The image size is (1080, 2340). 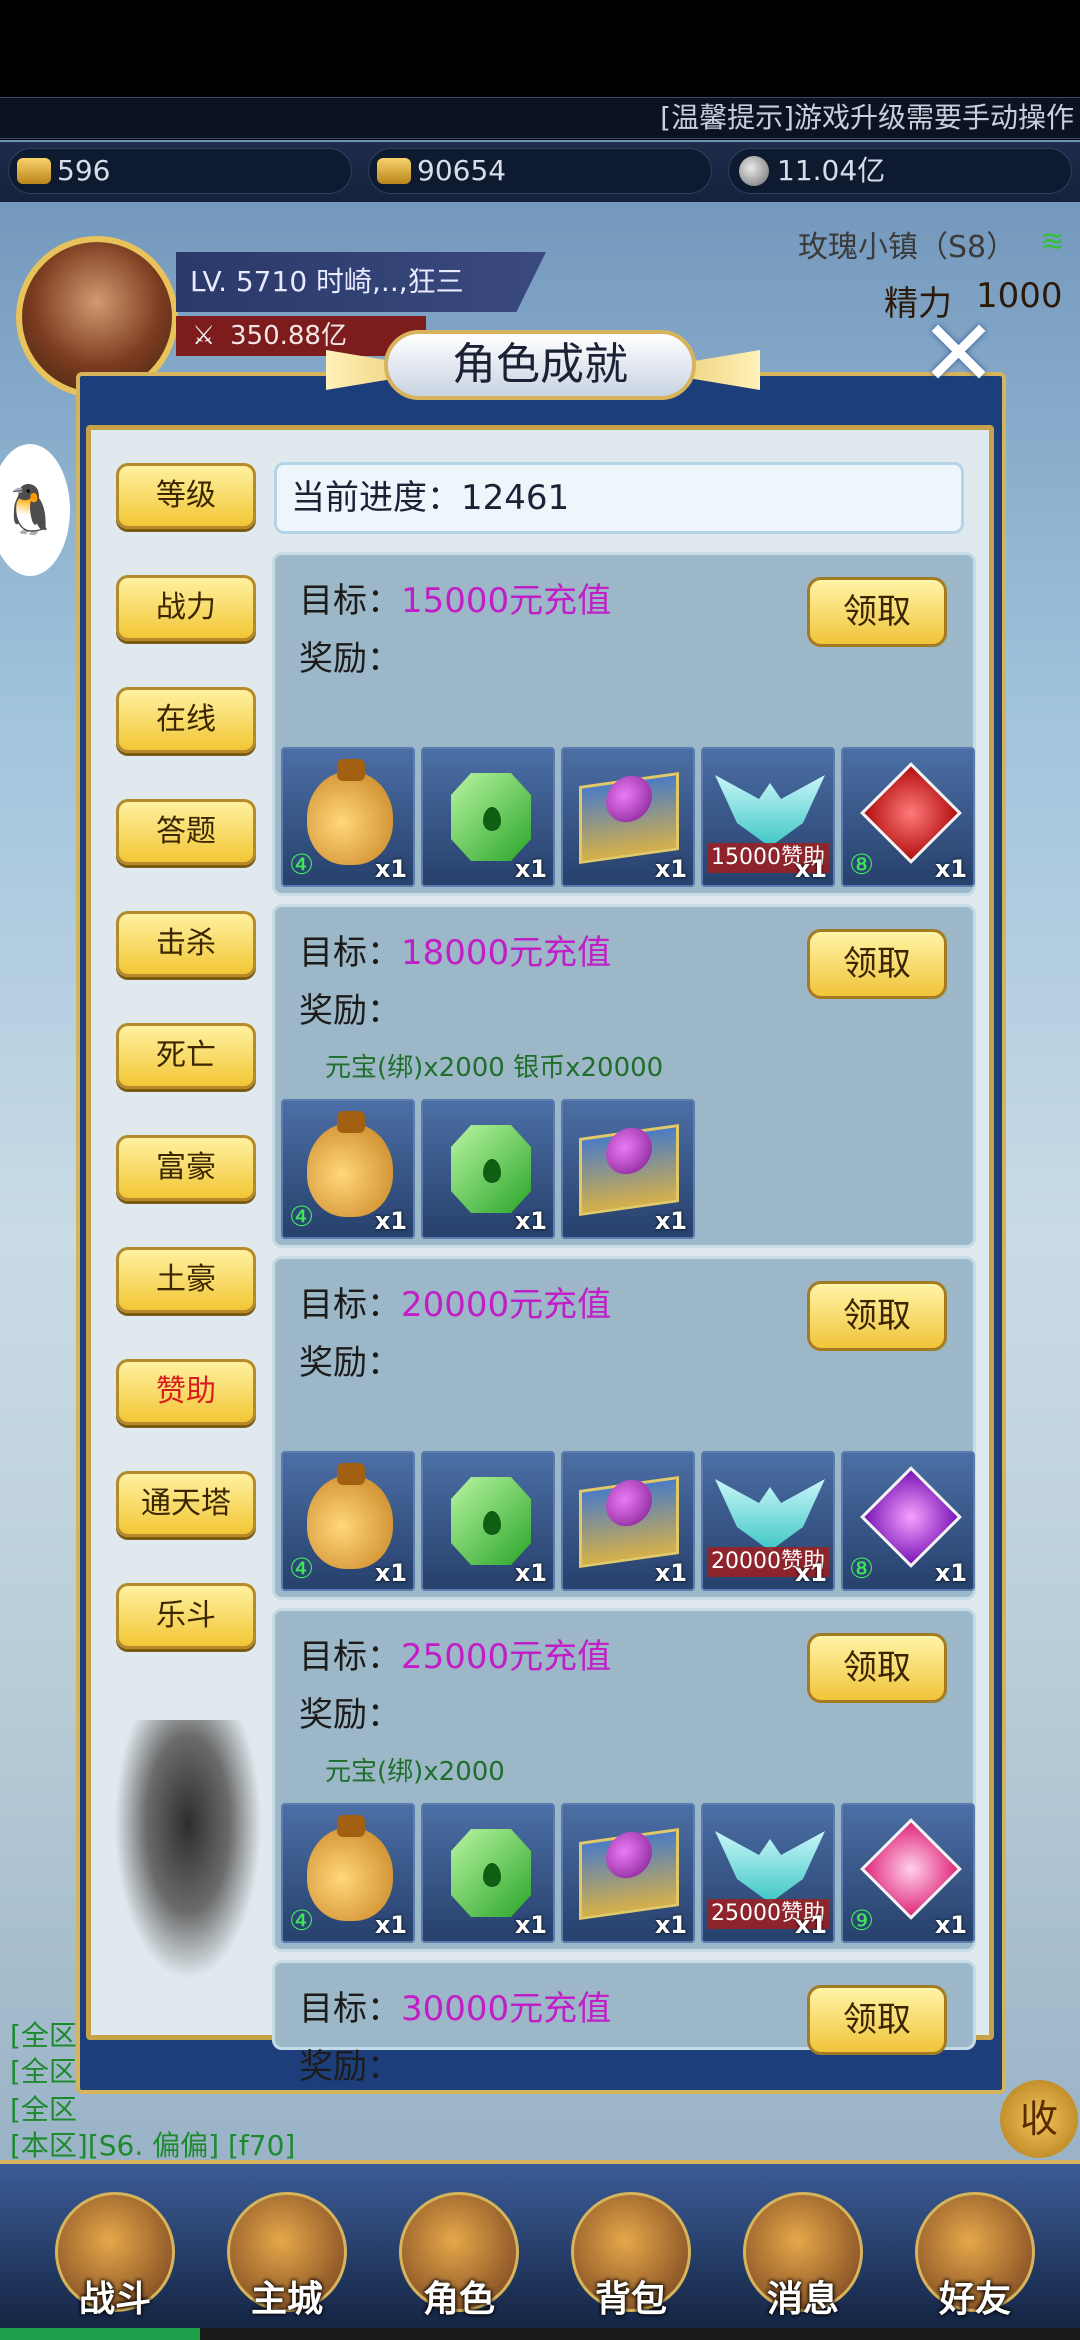 What do you see at coordinates (186, 1504) in the screenshot?
I see `tab-tower: 通天塔` at bounding box center [186, 1504].